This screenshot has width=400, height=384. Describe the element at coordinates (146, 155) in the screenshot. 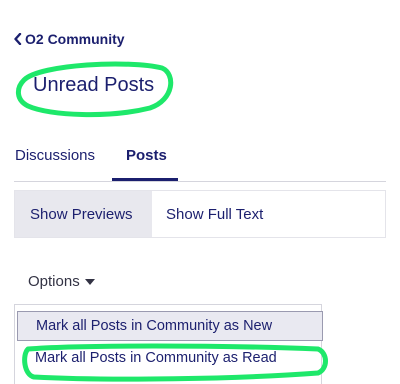

I see `tab-posts-label: Posts` at that location.